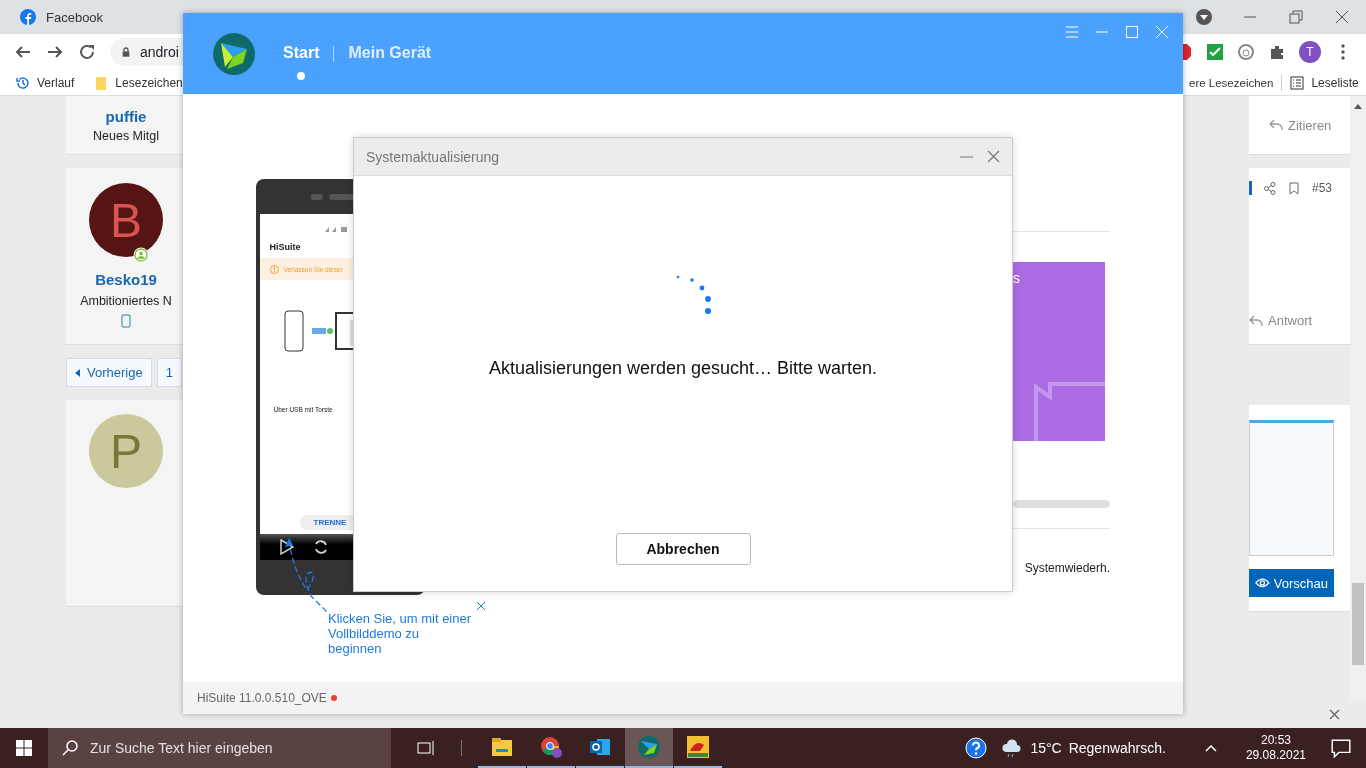  I want to click on dialog-title: Systemaktualisierung, so click(433, 156).